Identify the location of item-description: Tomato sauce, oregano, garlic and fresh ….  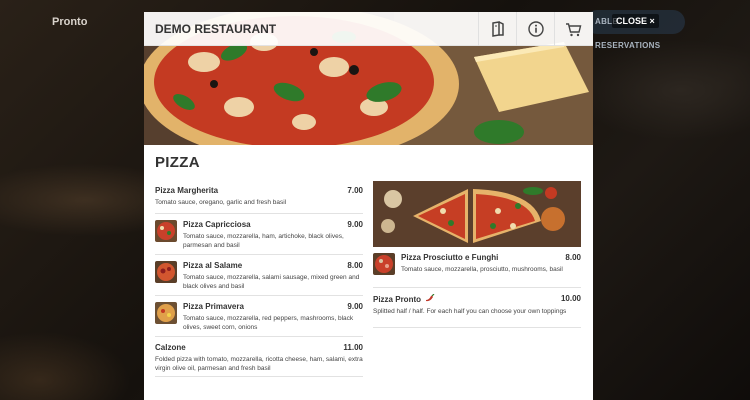
(221, 202).